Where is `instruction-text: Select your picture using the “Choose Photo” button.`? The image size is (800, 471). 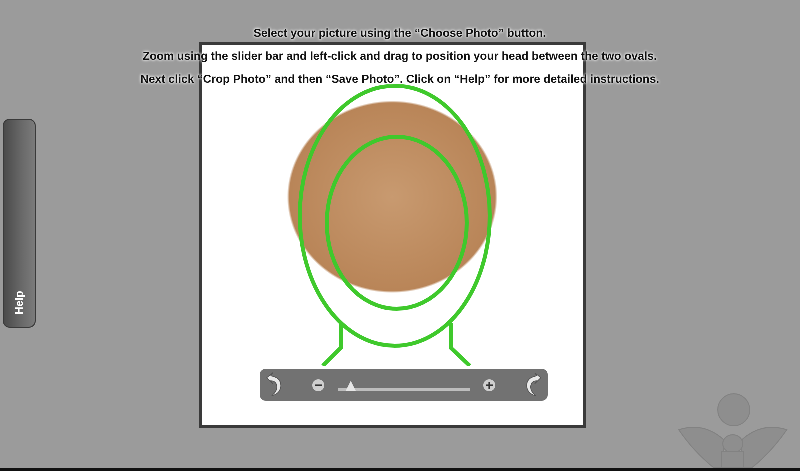
instruction-text: Select your picture using the “Choose Photo” button. is located at coordinates (400, 34).